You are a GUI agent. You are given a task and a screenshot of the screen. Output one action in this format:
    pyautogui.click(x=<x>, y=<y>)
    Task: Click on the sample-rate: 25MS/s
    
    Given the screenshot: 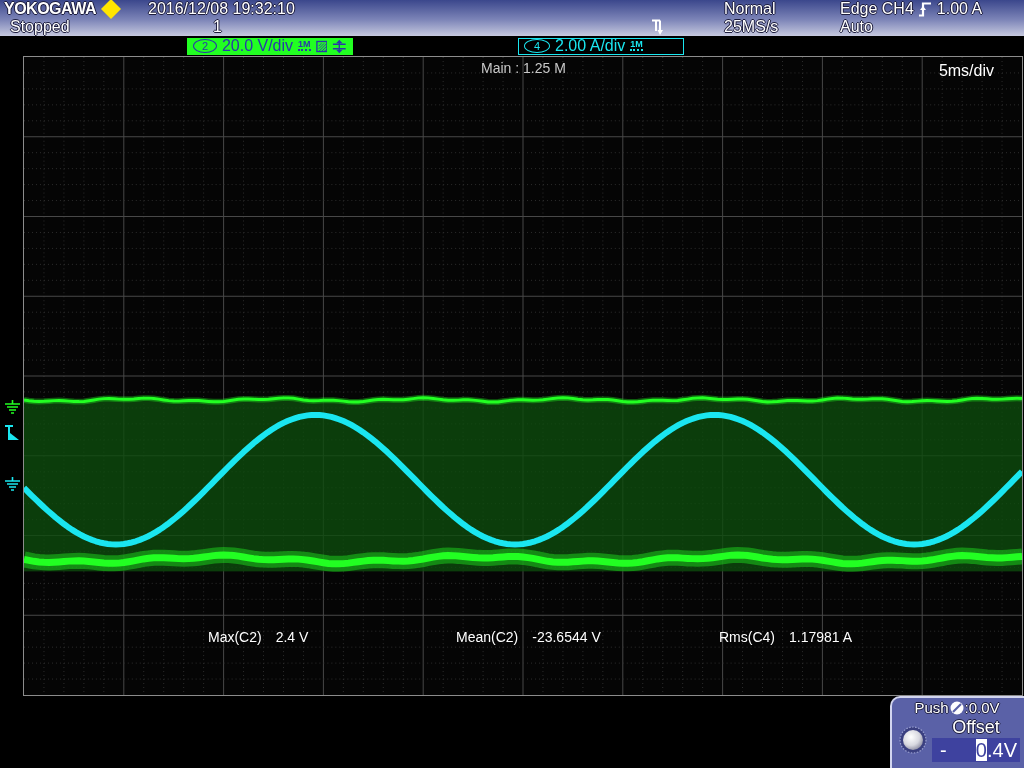 What is the action you would take?
    pyautogui.click(x=751, y=27)
    